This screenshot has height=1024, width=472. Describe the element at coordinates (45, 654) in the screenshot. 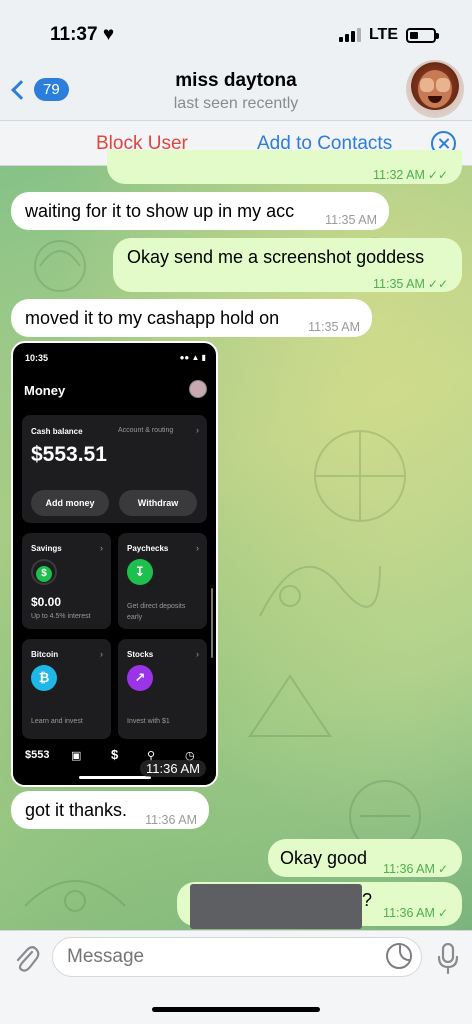

I see `bitcoin-label: Bitcoin` at that location.